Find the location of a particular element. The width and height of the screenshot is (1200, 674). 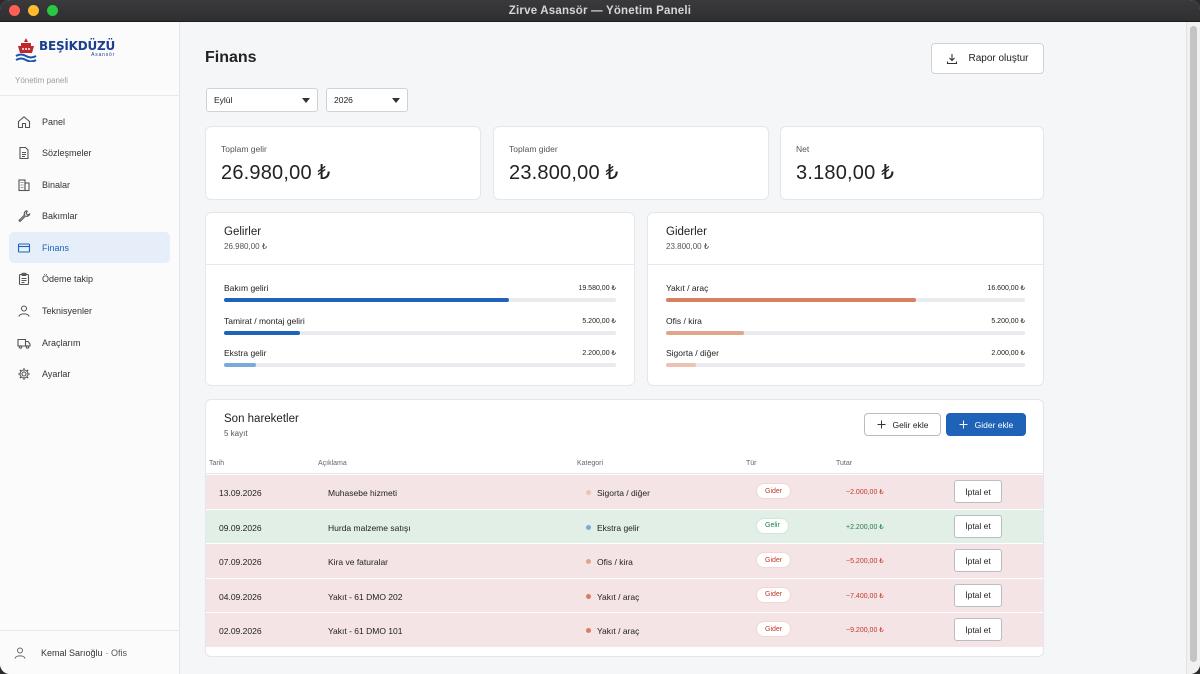

row-description: Yakıt - 61 DMO 101 is located at coordinates (365, 631).